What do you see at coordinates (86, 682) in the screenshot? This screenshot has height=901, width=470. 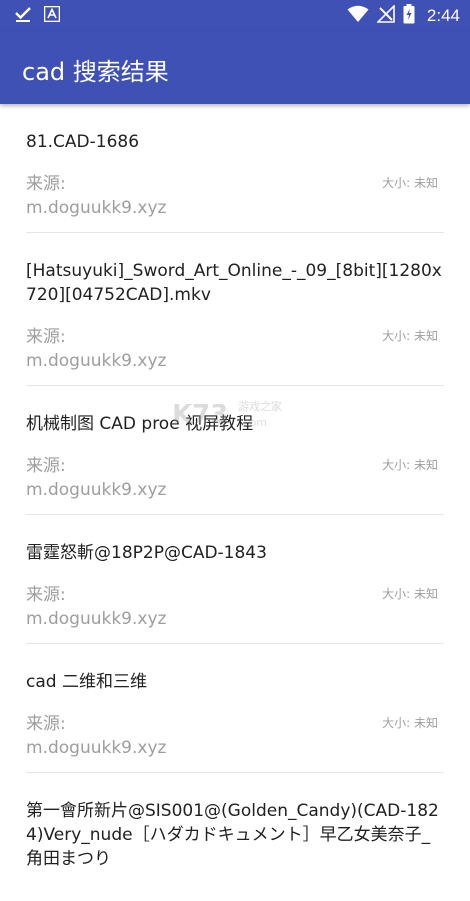 I see `result-title: cad 二维和三维` at bounding box center [86, 682].